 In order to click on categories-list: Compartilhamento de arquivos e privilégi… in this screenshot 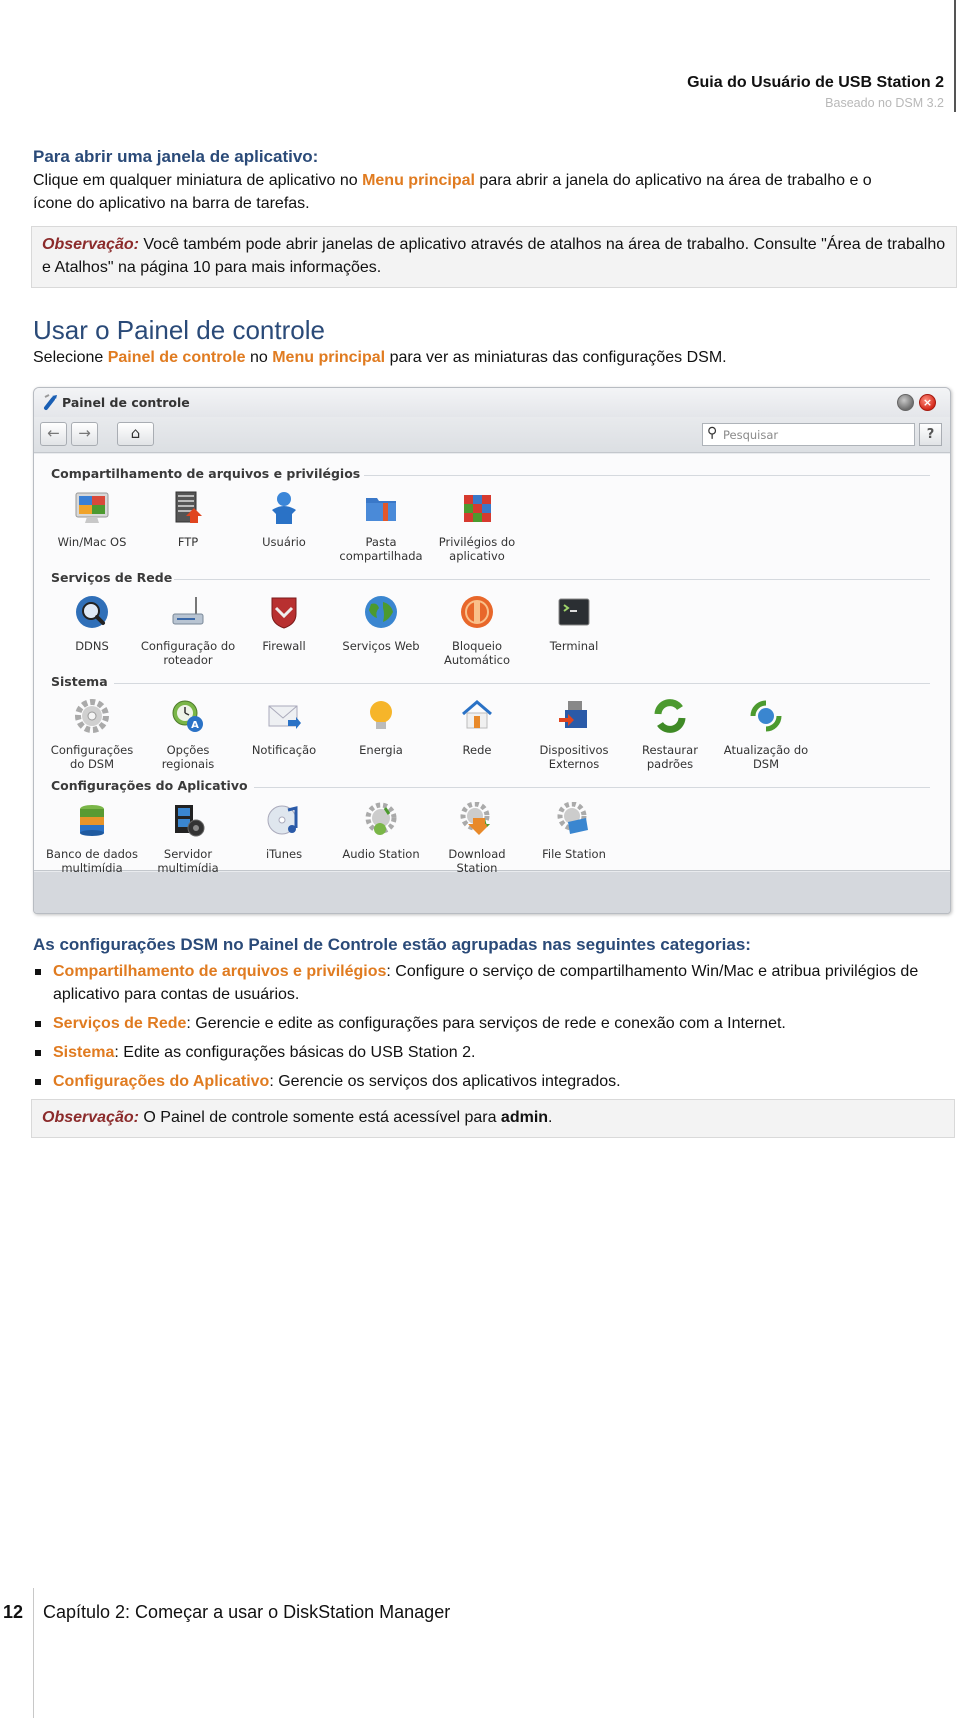, I will do `click(493, 1026)`.